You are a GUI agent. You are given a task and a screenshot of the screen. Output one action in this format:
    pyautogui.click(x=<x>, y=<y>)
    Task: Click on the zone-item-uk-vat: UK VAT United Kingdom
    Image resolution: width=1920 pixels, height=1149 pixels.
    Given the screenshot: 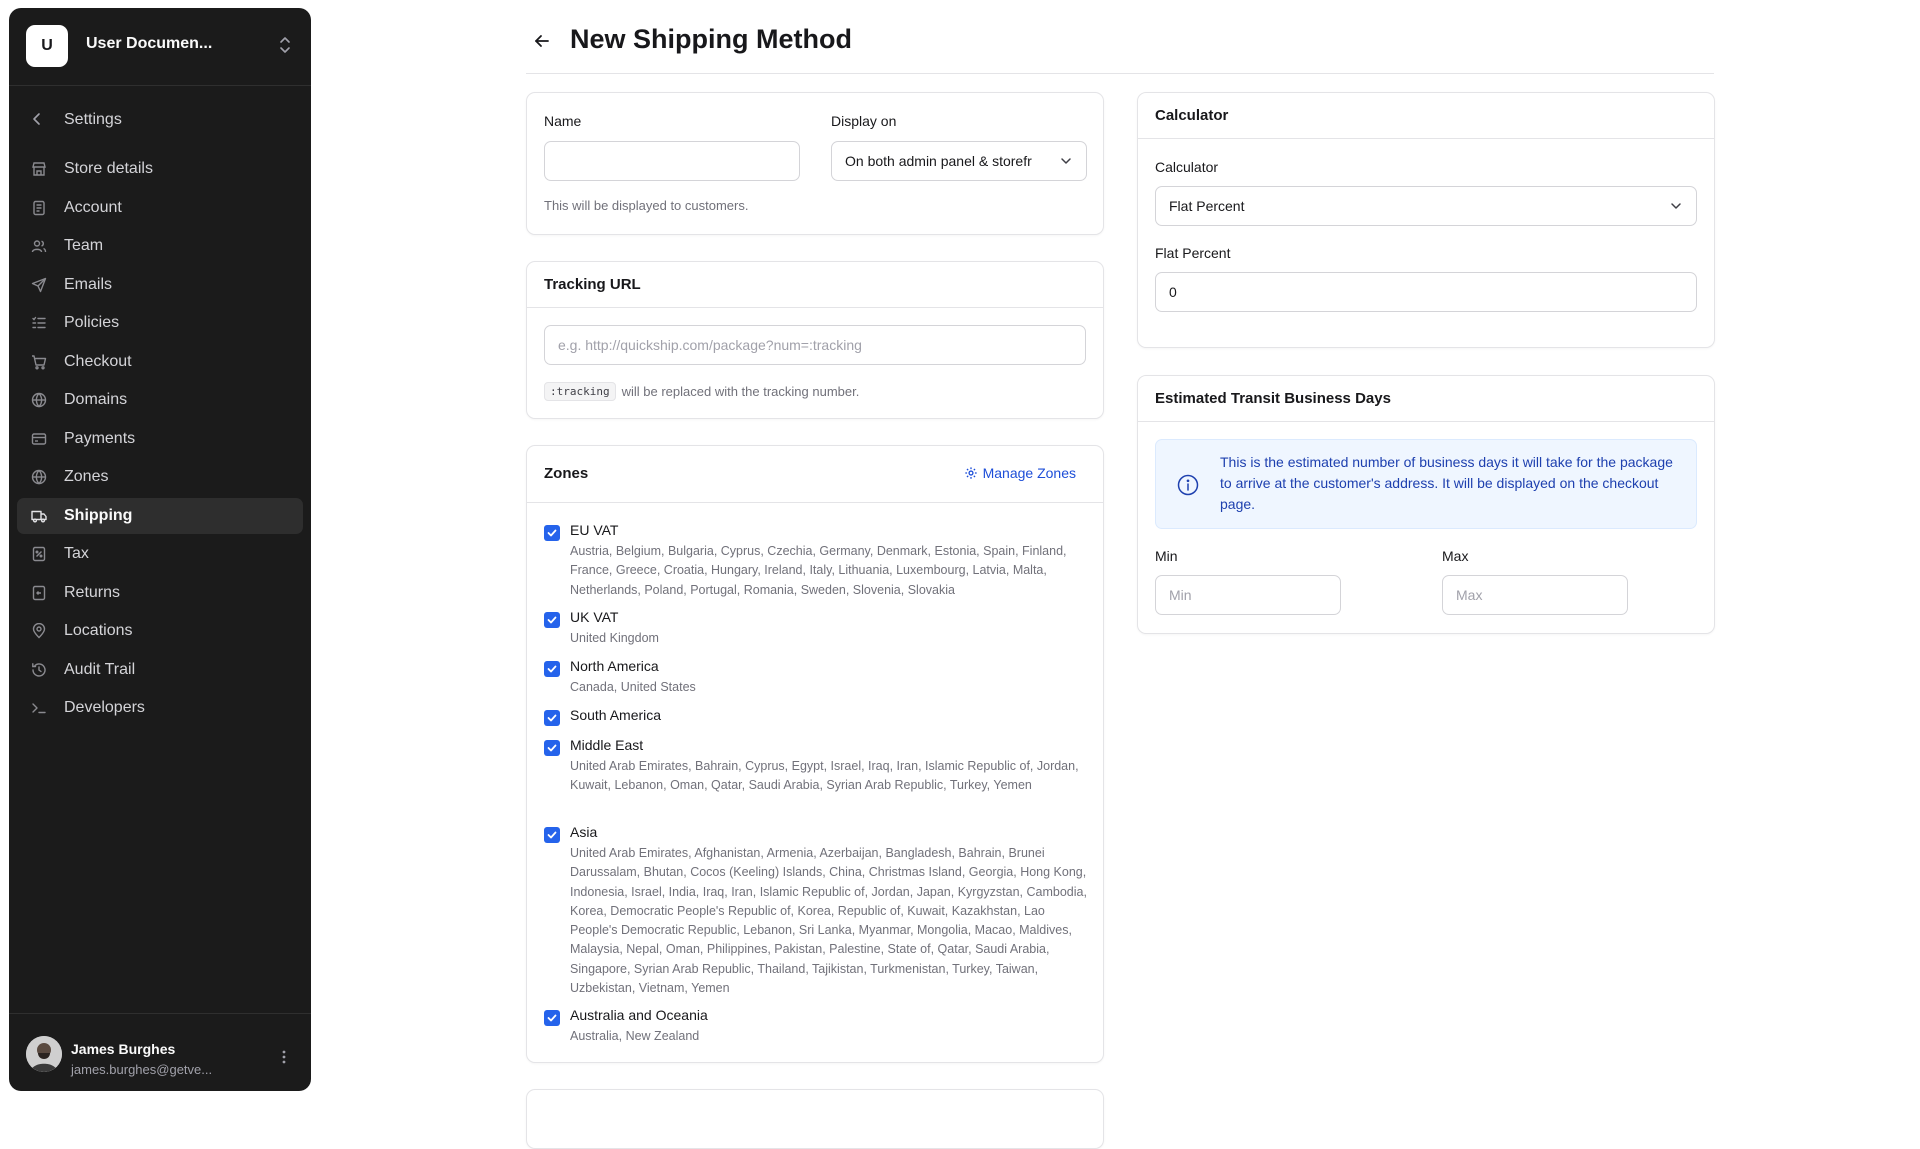 What is the action you would take?
    pyautogui.click(x=816, y=630)
    